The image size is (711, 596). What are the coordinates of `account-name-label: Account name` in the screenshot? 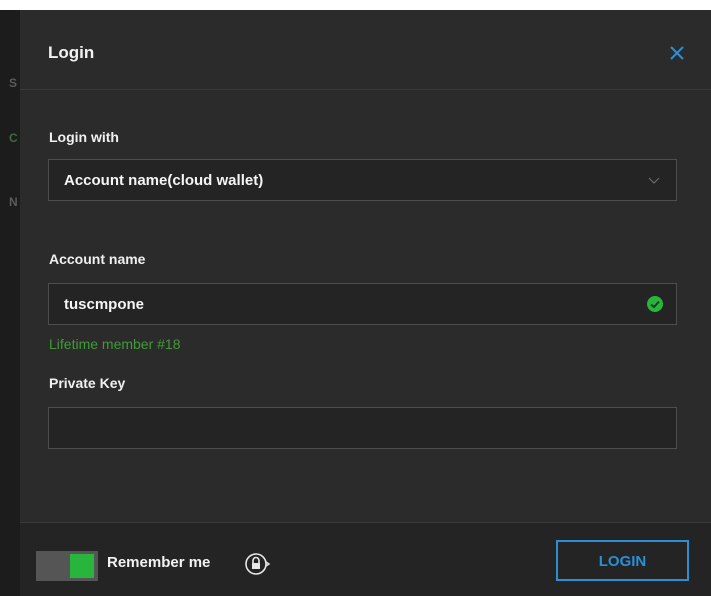 It's located at (97, 259).